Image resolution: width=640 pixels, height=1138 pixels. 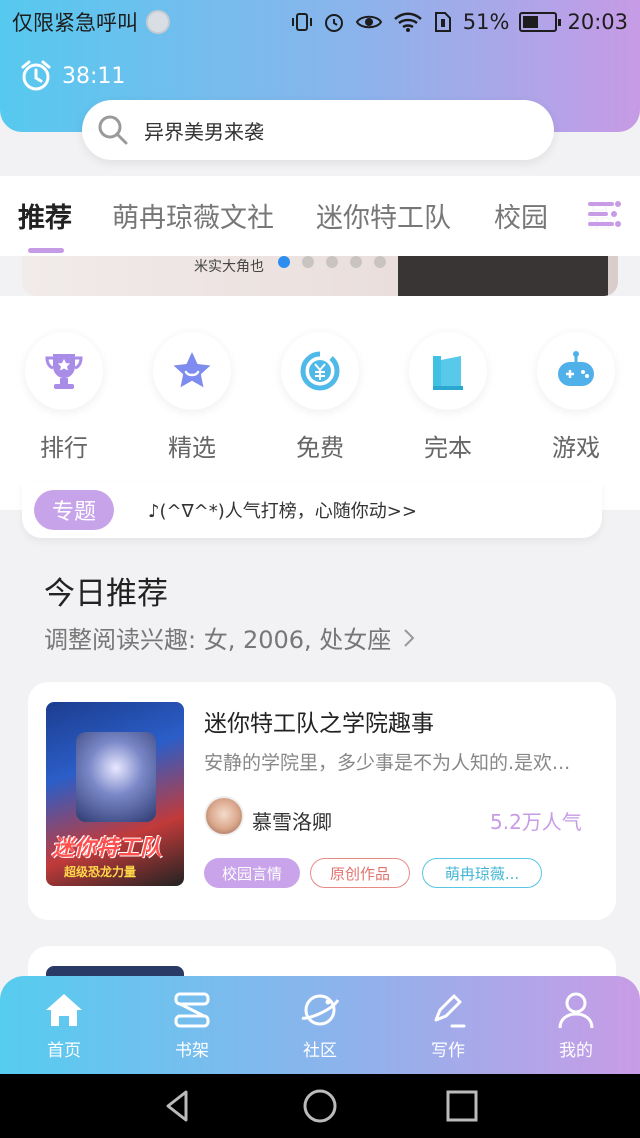 What do you see at coordinates (75, 23) in the screenshot?
I see `carrier-label: 仅限紧急呼叫` at bounding box center [75, 23].